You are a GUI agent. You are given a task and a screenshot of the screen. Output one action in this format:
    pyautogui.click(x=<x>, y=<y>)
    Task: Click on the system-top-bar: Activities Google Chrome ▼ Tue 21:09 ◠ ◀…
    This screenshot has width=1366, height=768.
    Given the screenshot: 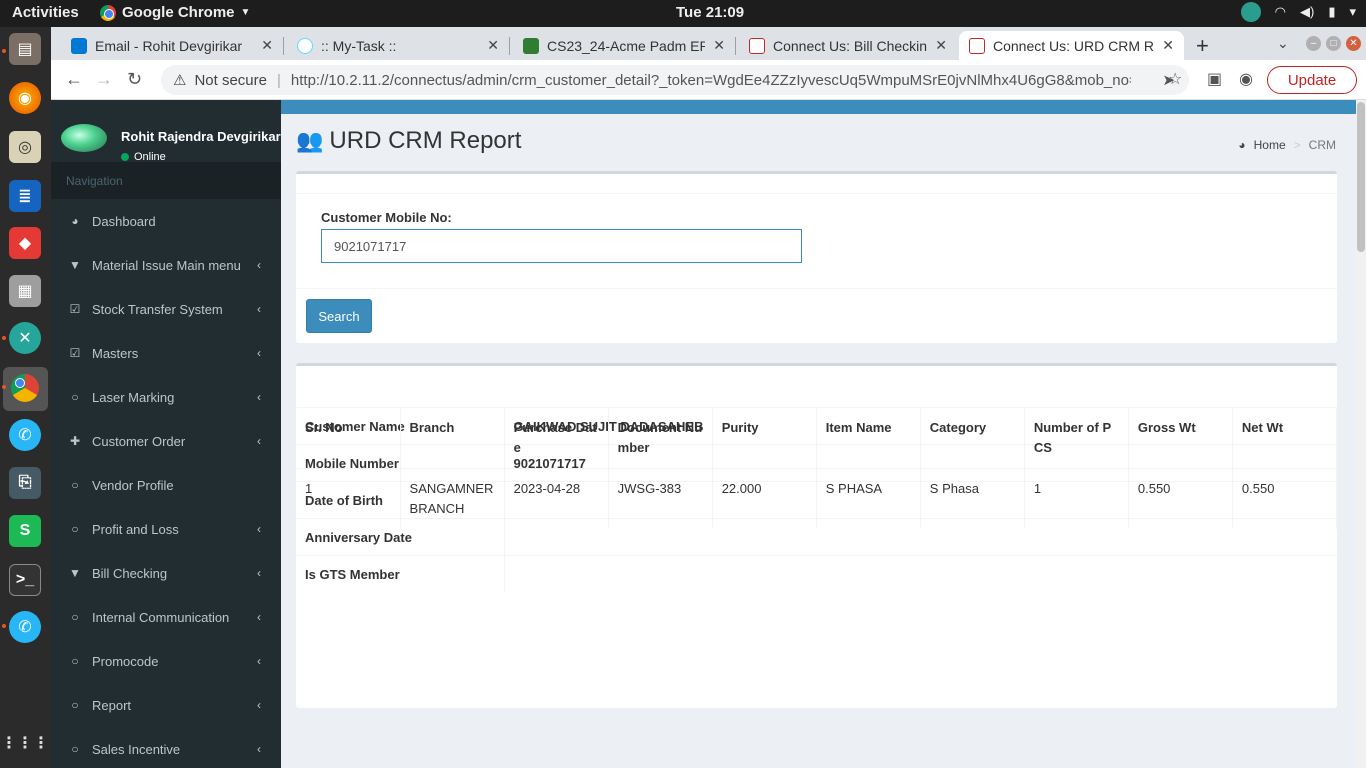 What is the action you would take?
    pyautogui.click(x=683, y=13)
    